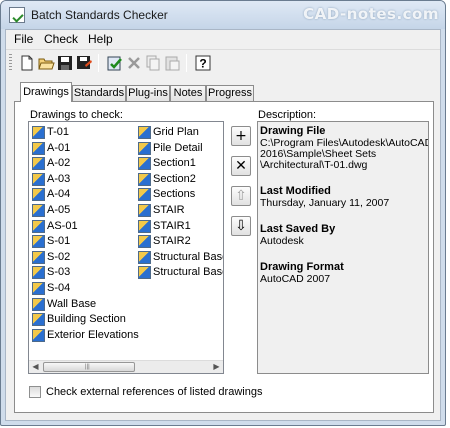 The width and height of the screenshot is (450, 428). I want to click on help-icon: ?, so click(203, 63).